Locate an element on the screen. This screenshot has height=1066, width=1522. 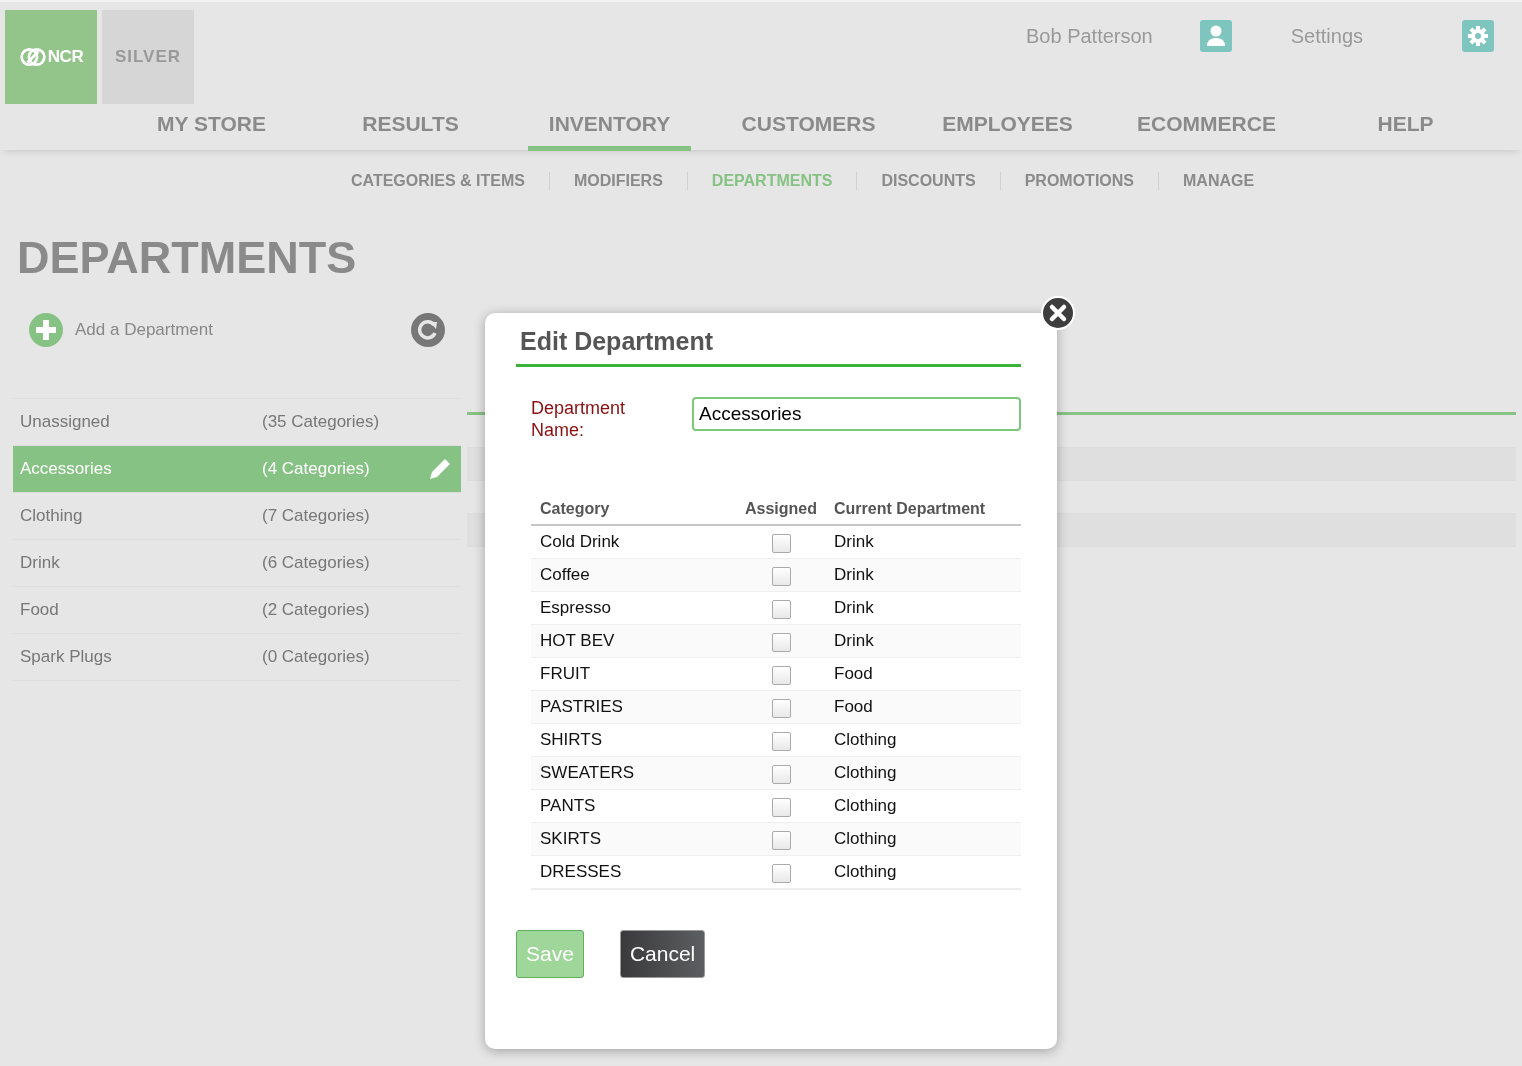
settings-icon is located at coordinates (1478, 36).